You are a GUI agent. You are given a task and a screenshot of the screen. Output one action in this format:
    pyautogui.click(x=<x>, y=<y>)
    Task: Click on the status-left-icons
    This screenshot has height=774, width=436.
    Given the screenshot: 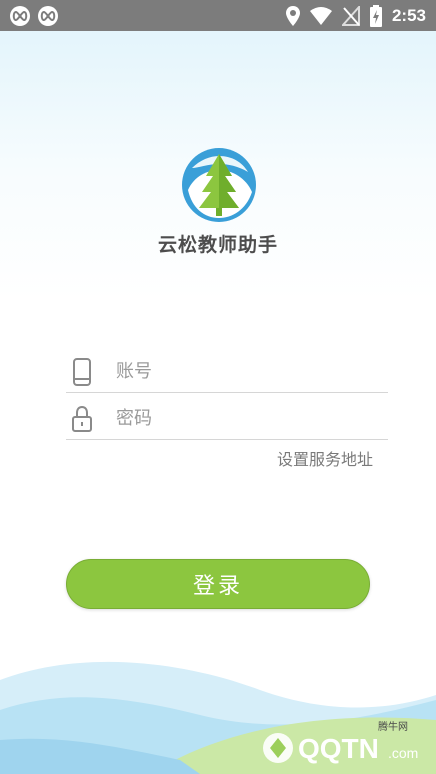 What is the action you would take?
    pyautogui.click(x=34, y=16)
    